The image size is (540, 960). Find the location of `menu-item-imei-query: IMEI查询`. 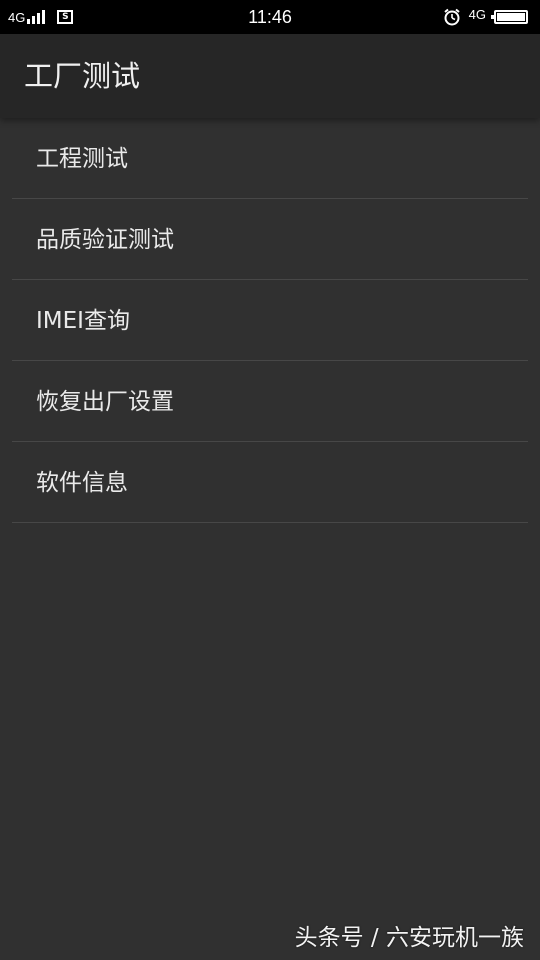

menu-item-imei-query: IMEI查询 is located at coordinates (270, 320).